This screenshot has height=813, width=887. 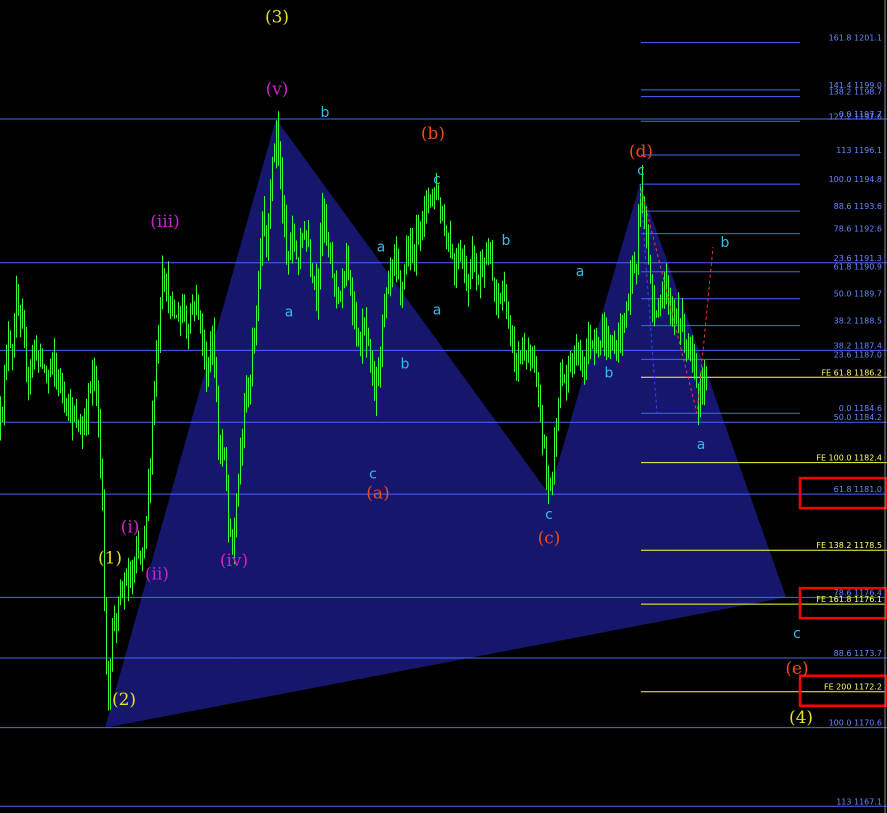 I want to click on fib-level-label: 61.8 1190.9, so click(x=858, y=267).